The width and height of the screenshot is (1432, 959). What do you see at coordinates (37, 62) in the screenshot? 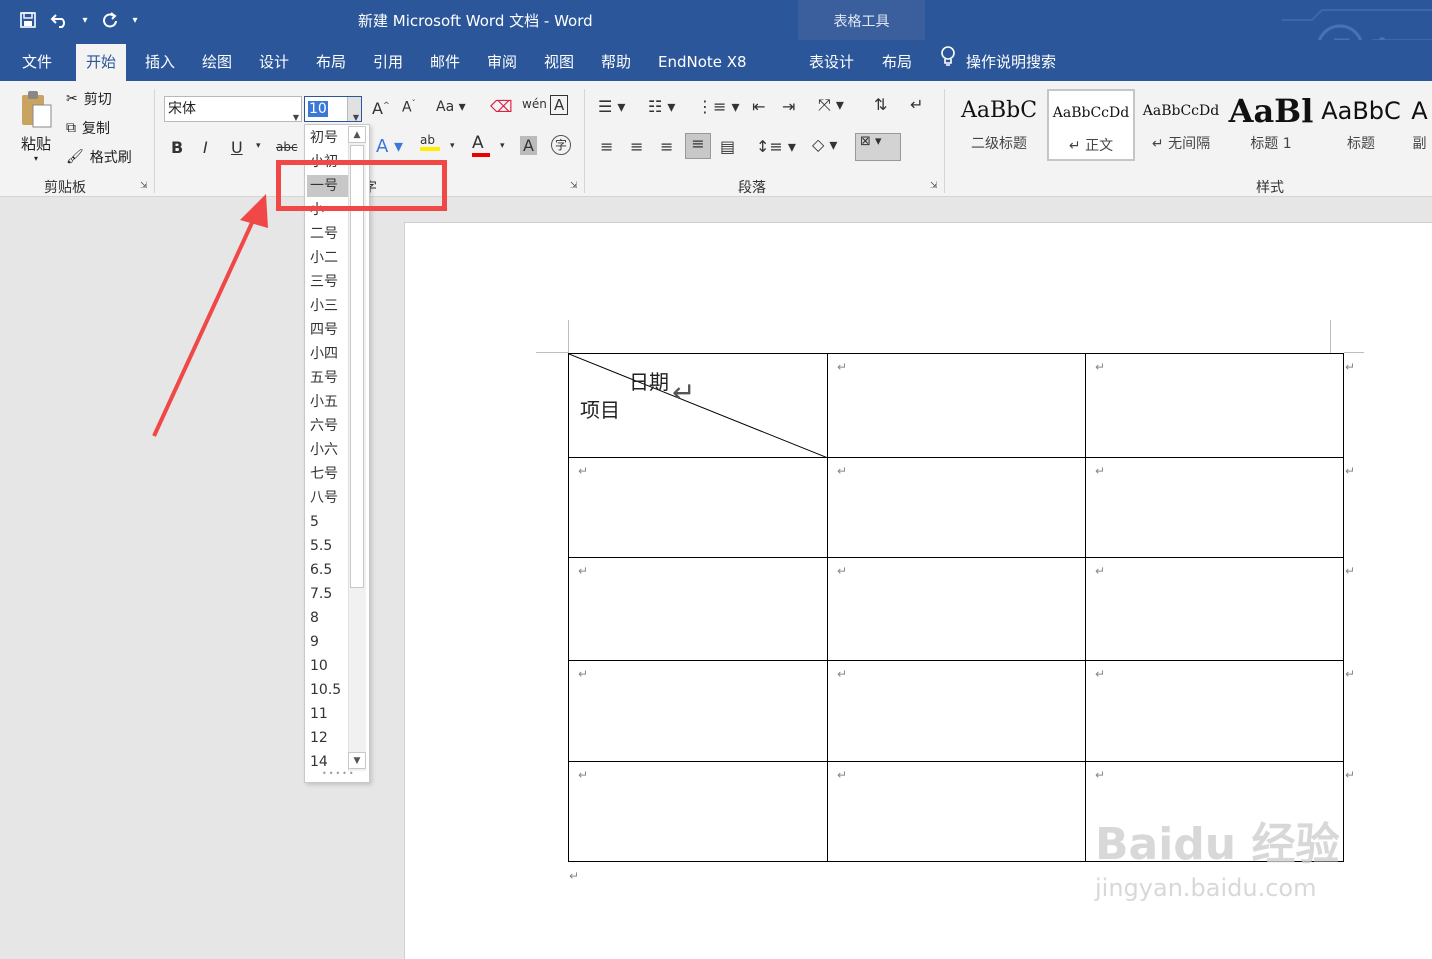
I see `tab-file: 文件` at bounding box center [37, 62].